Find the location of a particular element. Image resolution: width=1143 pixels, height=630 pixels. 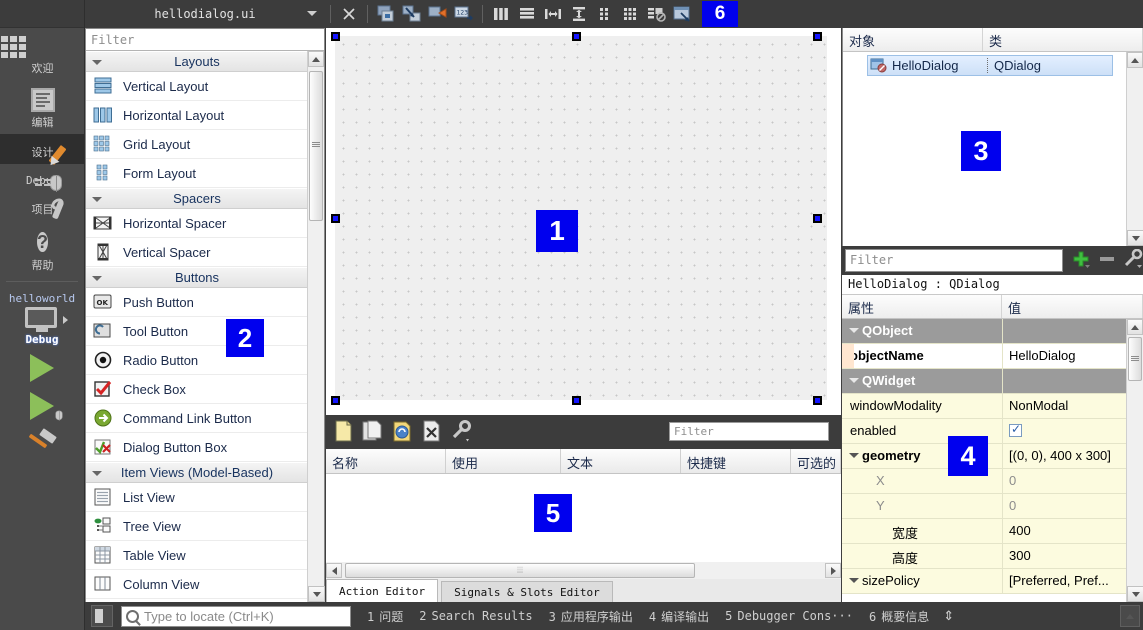

new-action-button is located at coordinates (344, 432).